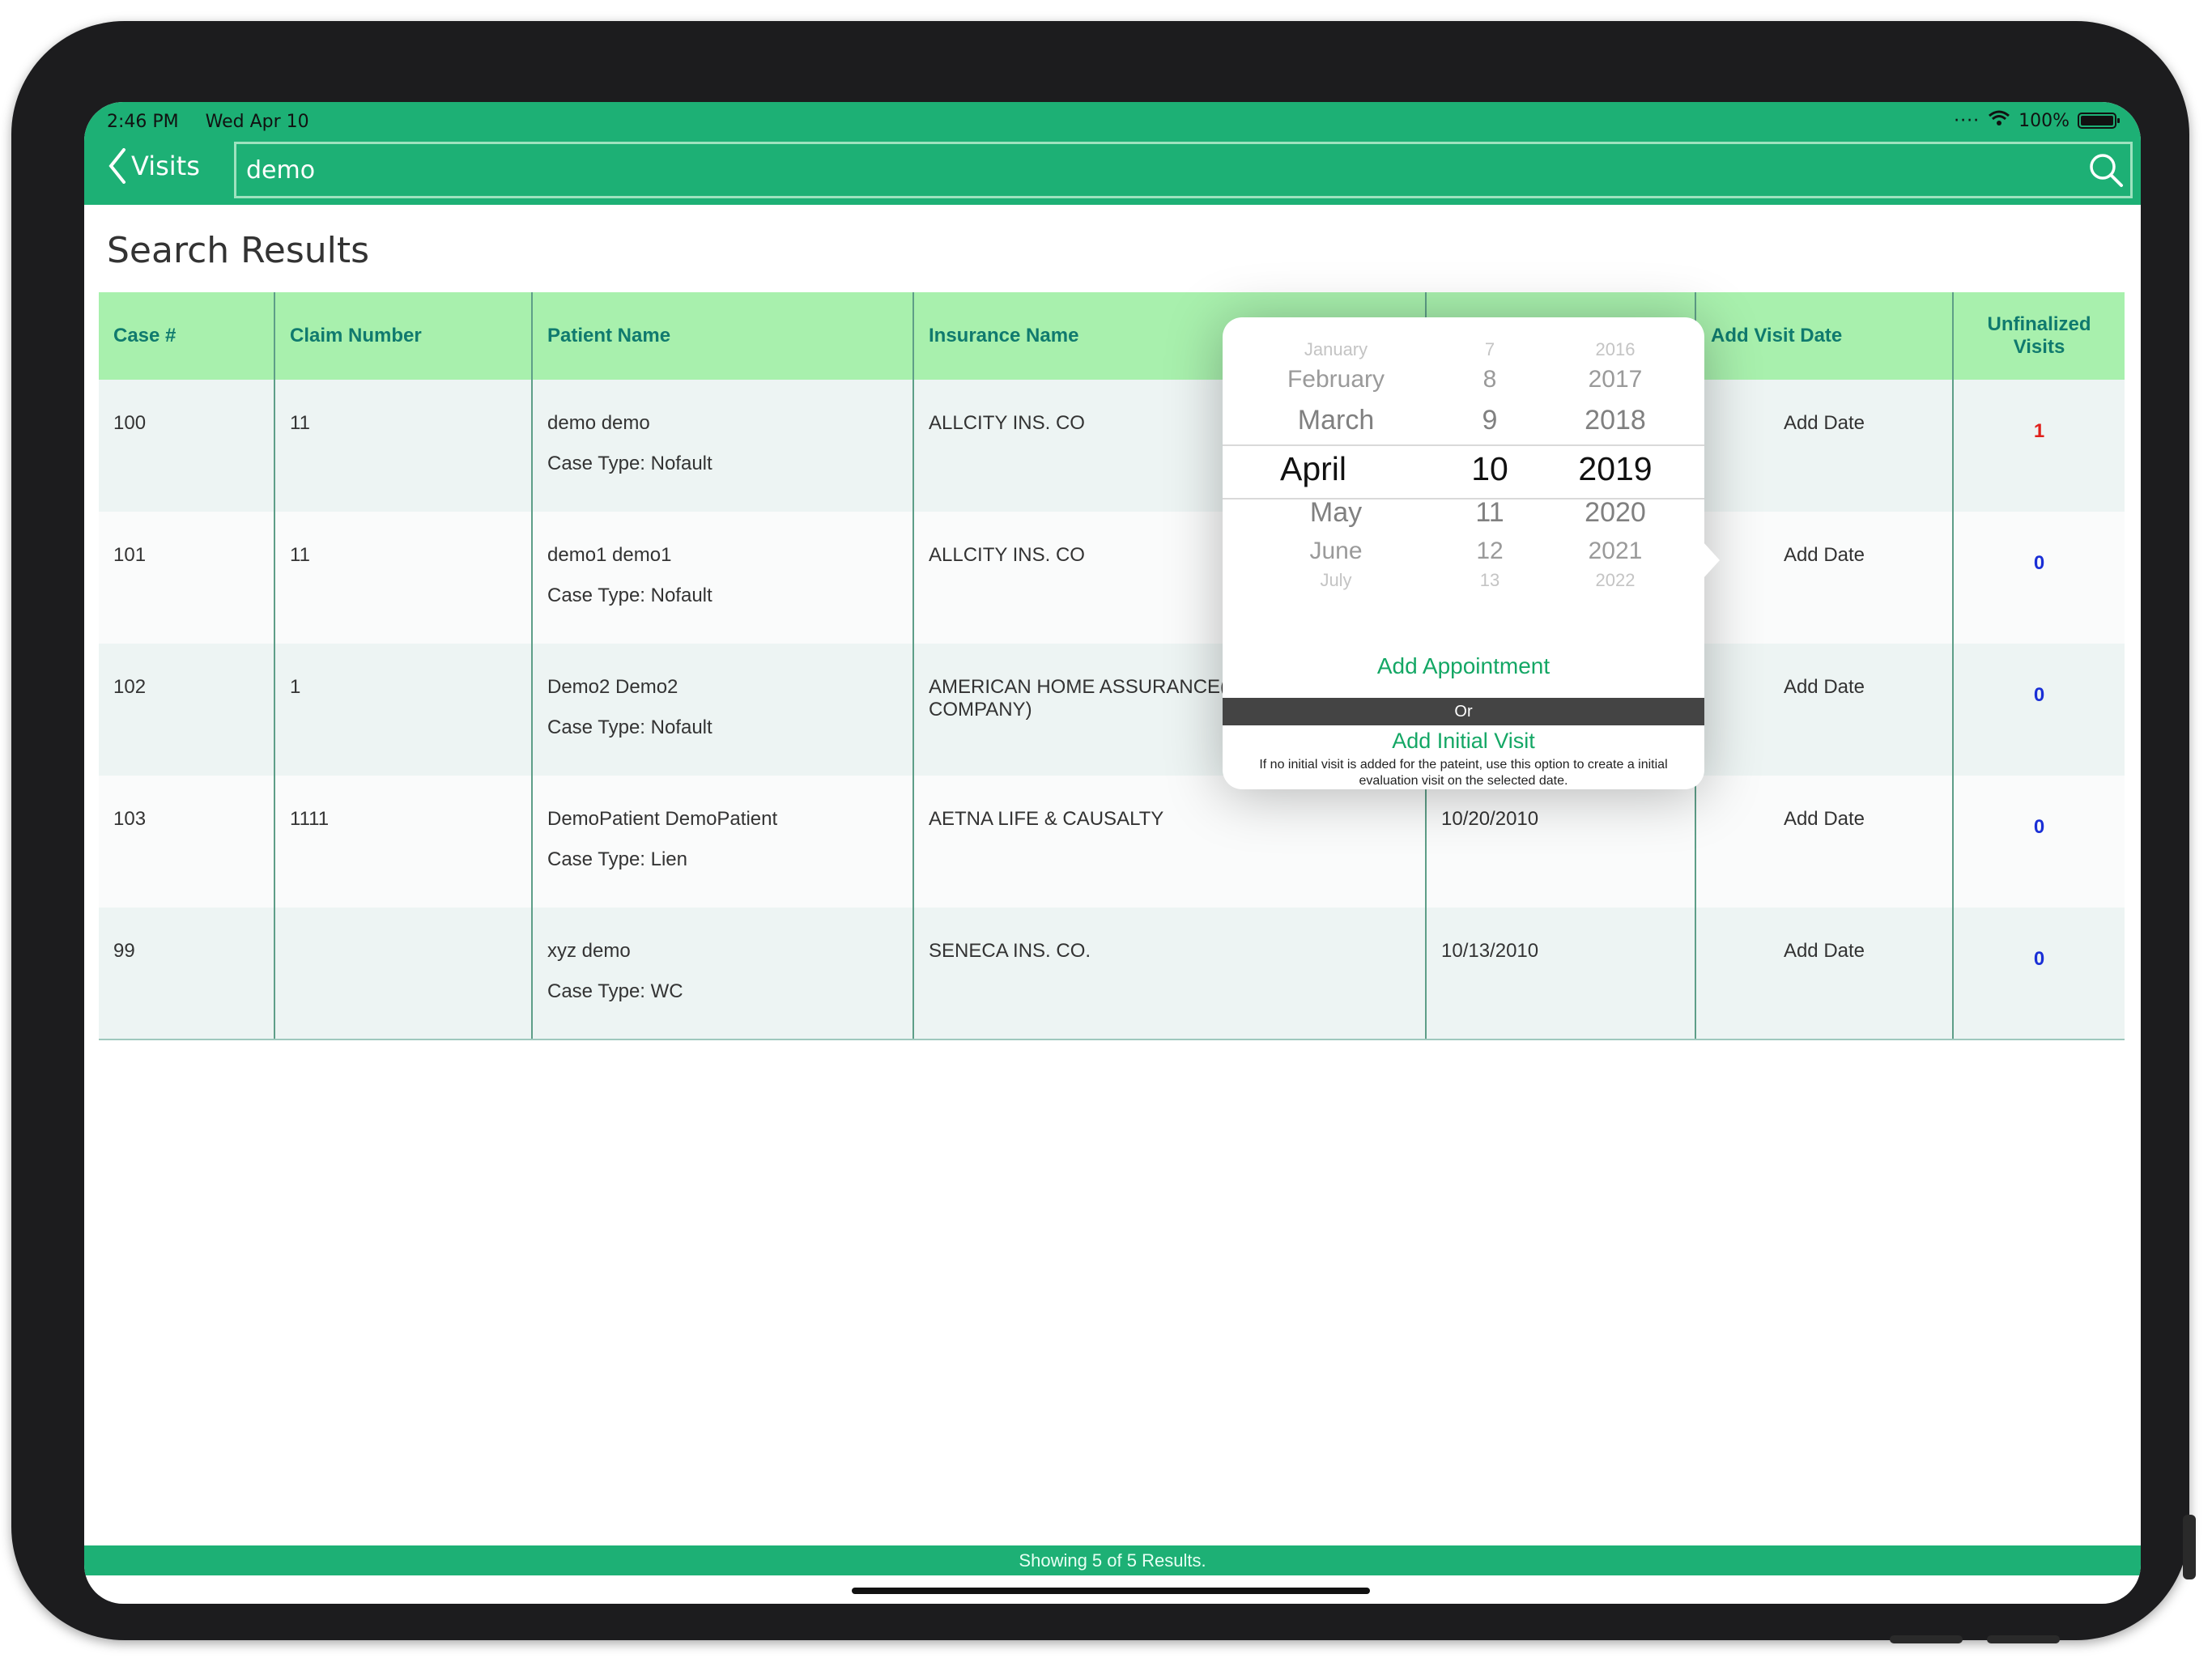 The width and height of the screenshot is (2212, 1658). Describe the element at coordinates (165, 166) in the screenshot. I see `back-label: Visits` at that location.